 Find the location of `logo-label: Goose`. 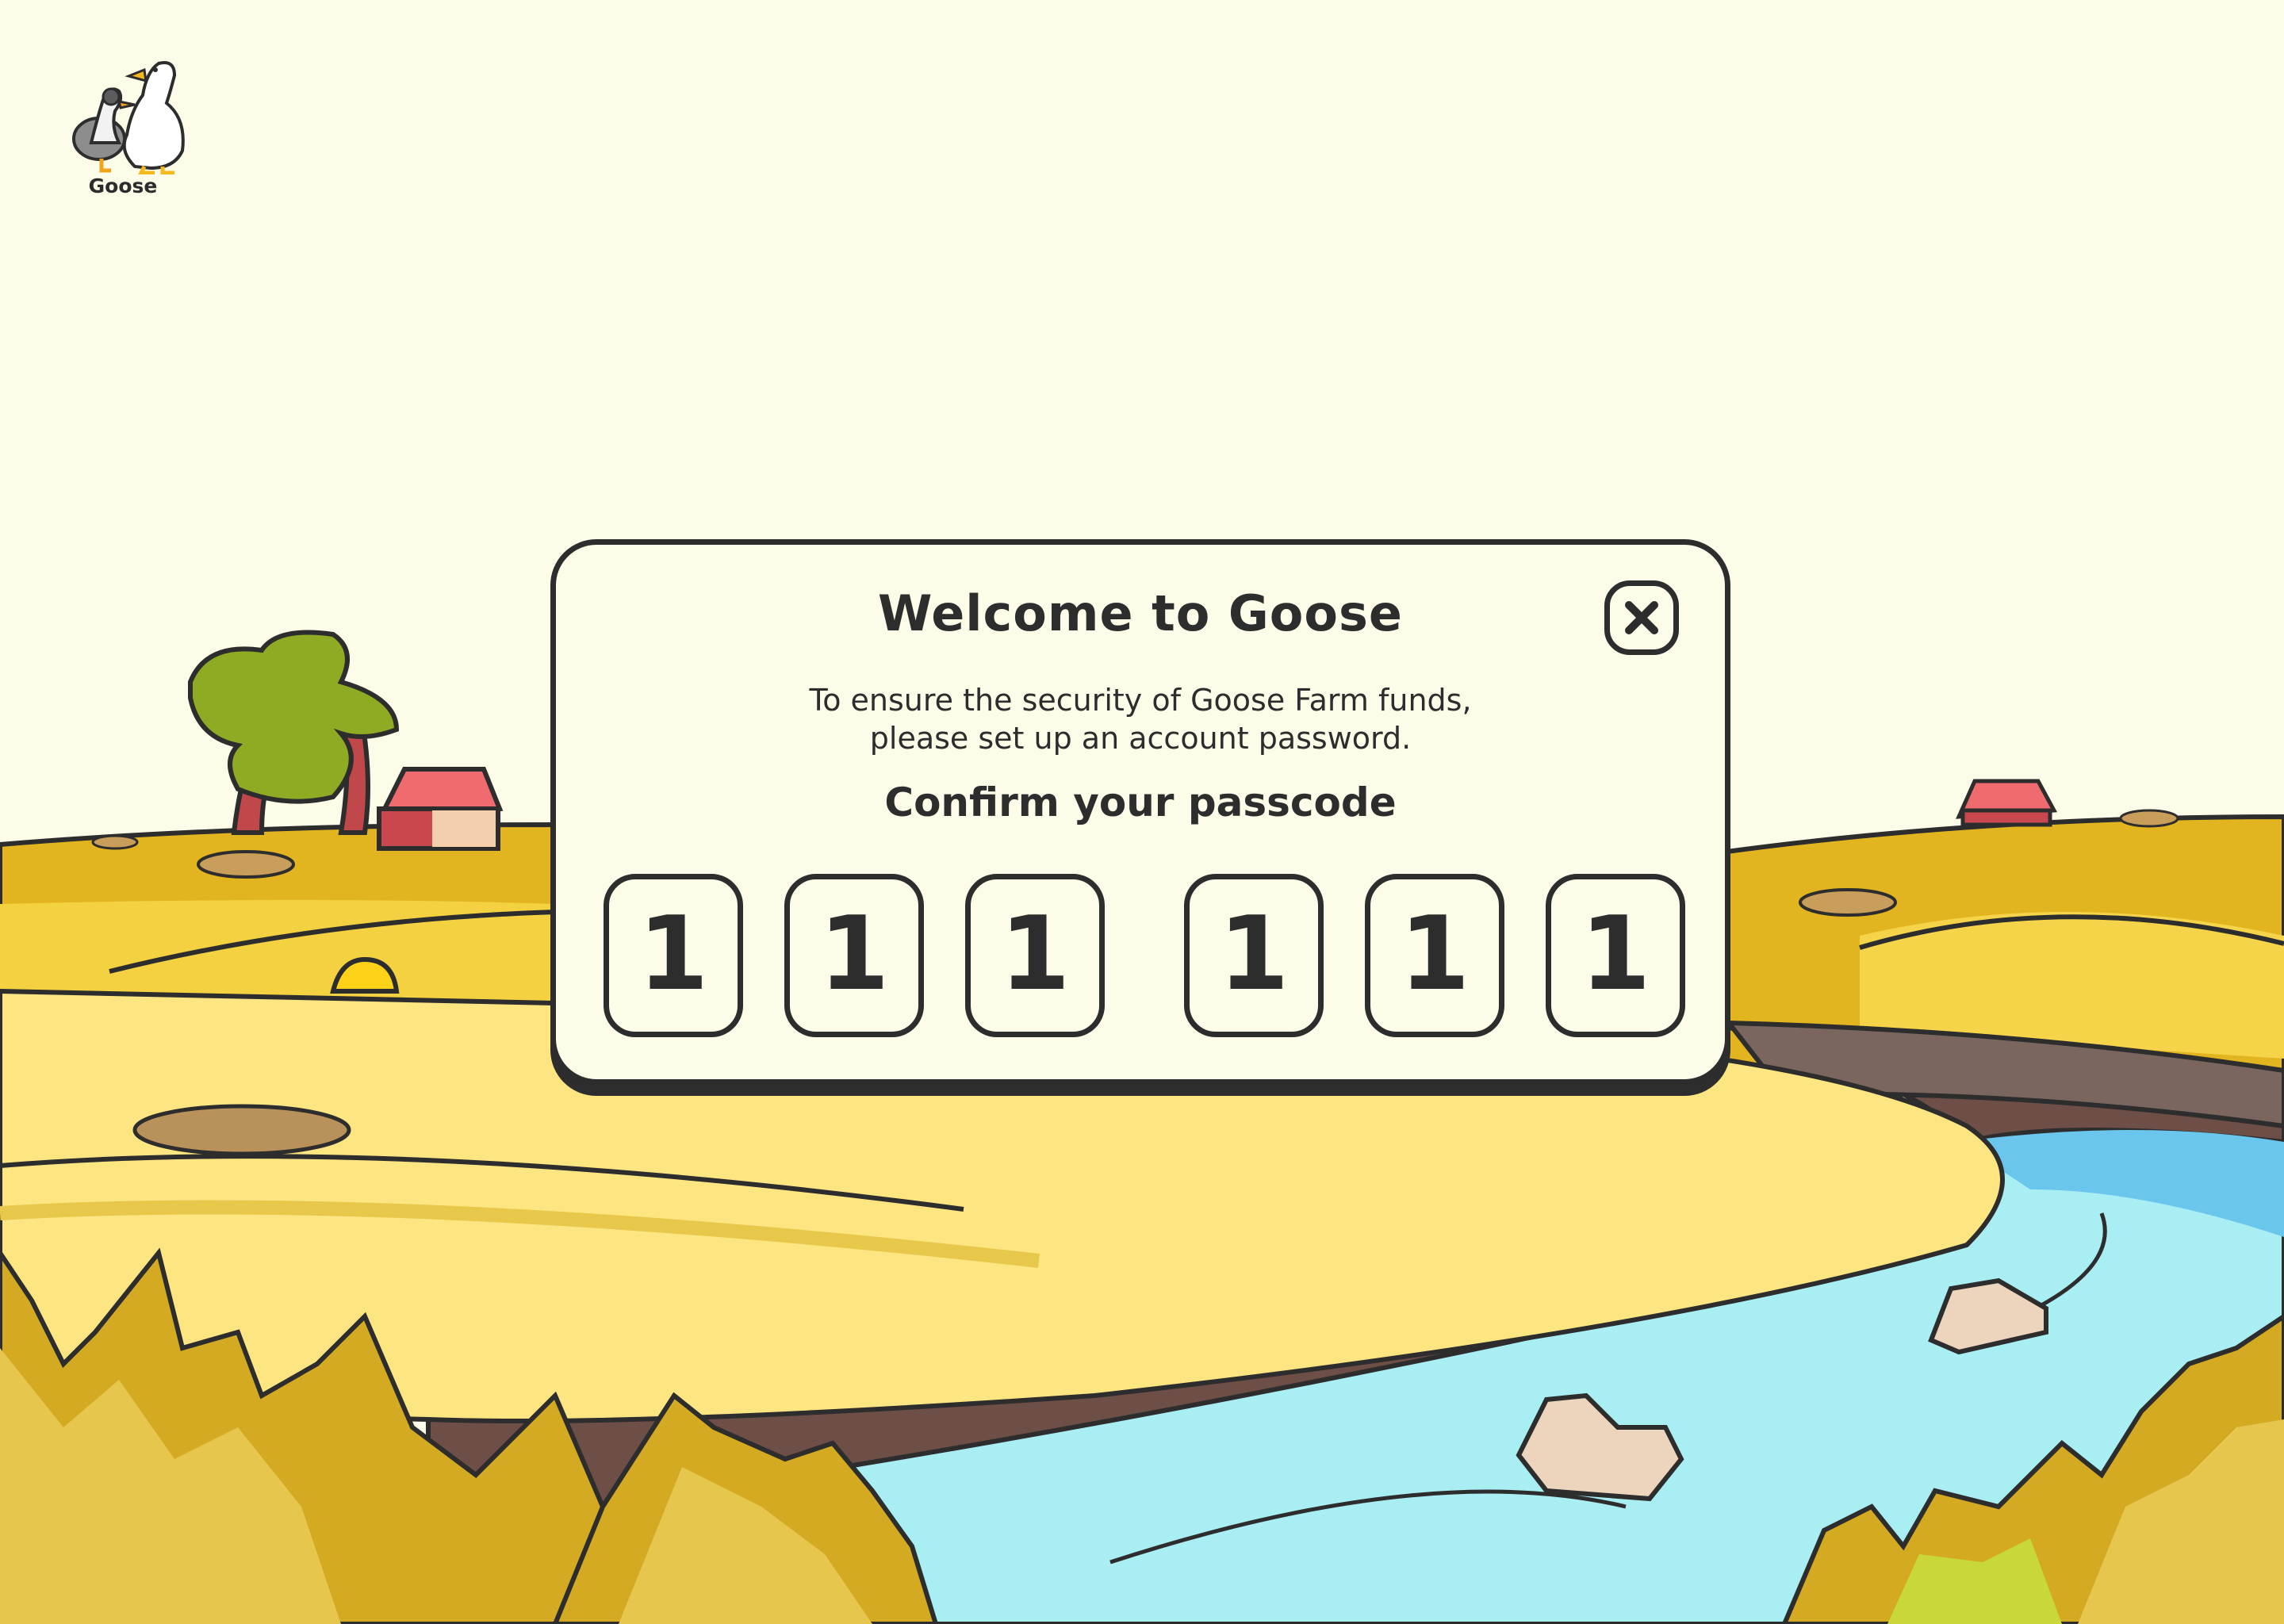

logo-label: Goose is located at coordinates (123, 185).